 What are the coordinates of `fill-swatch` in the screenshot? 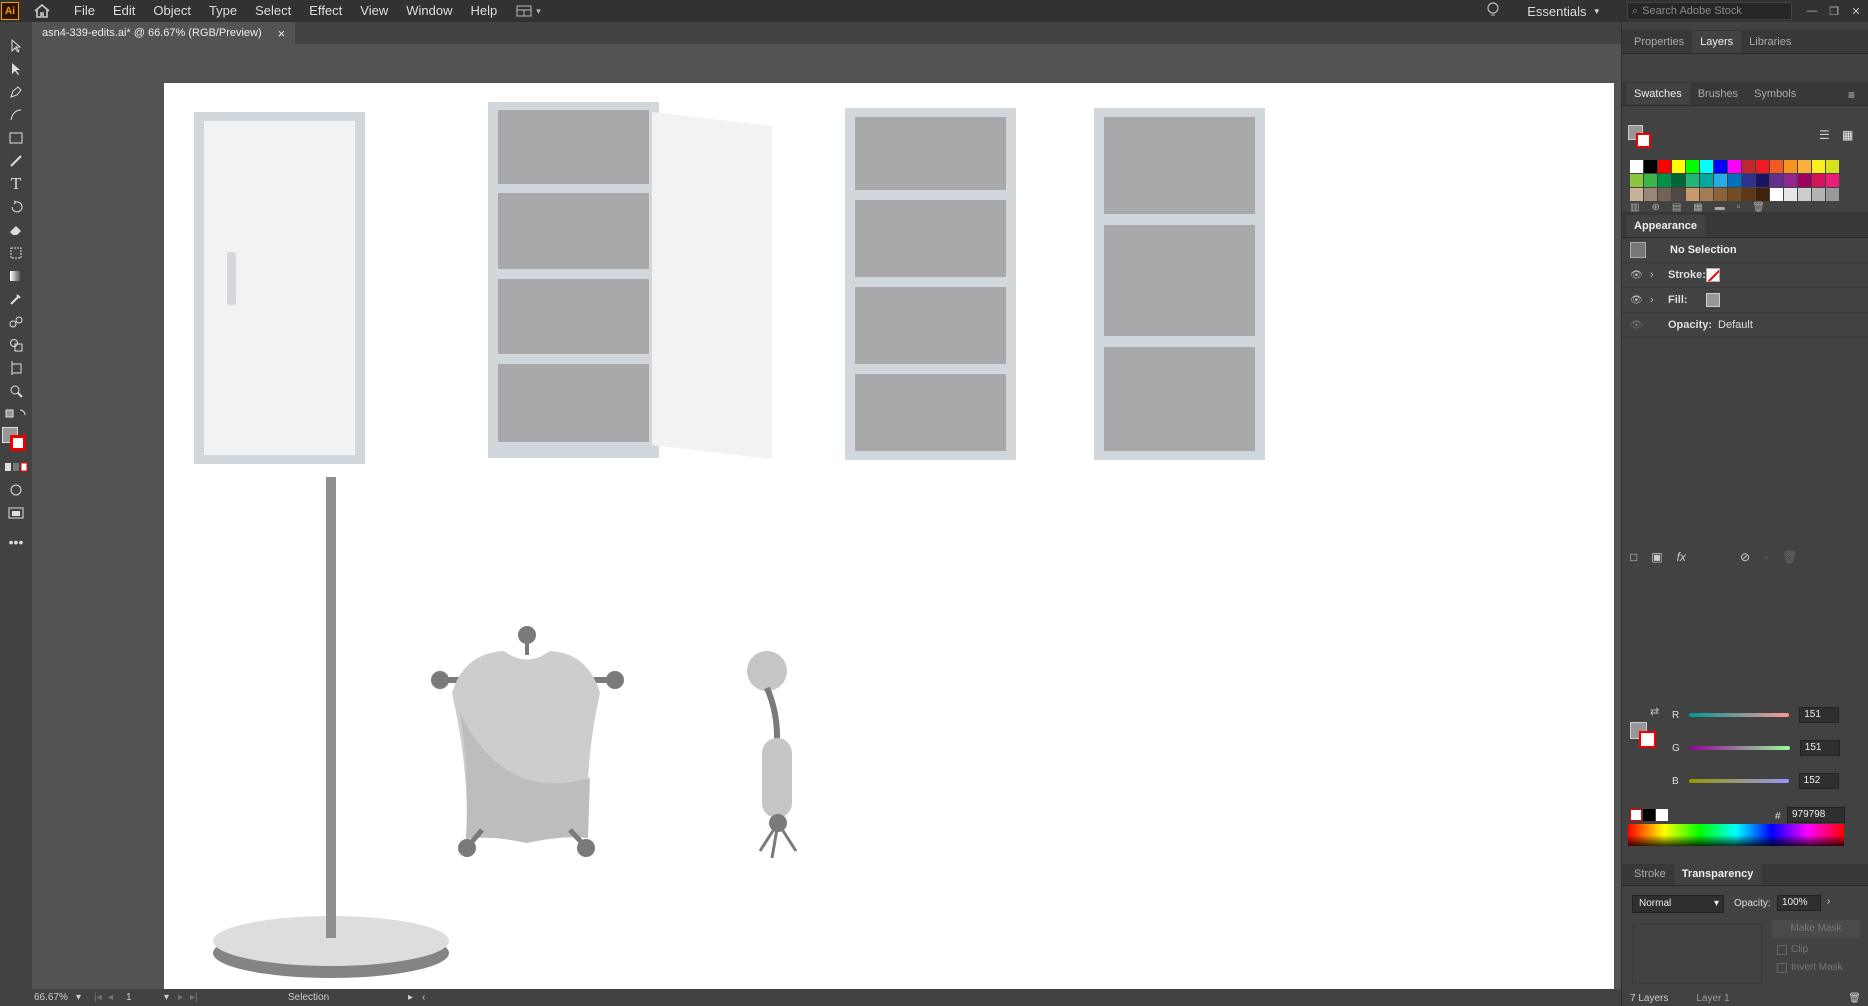 It's located at (1713, 300).